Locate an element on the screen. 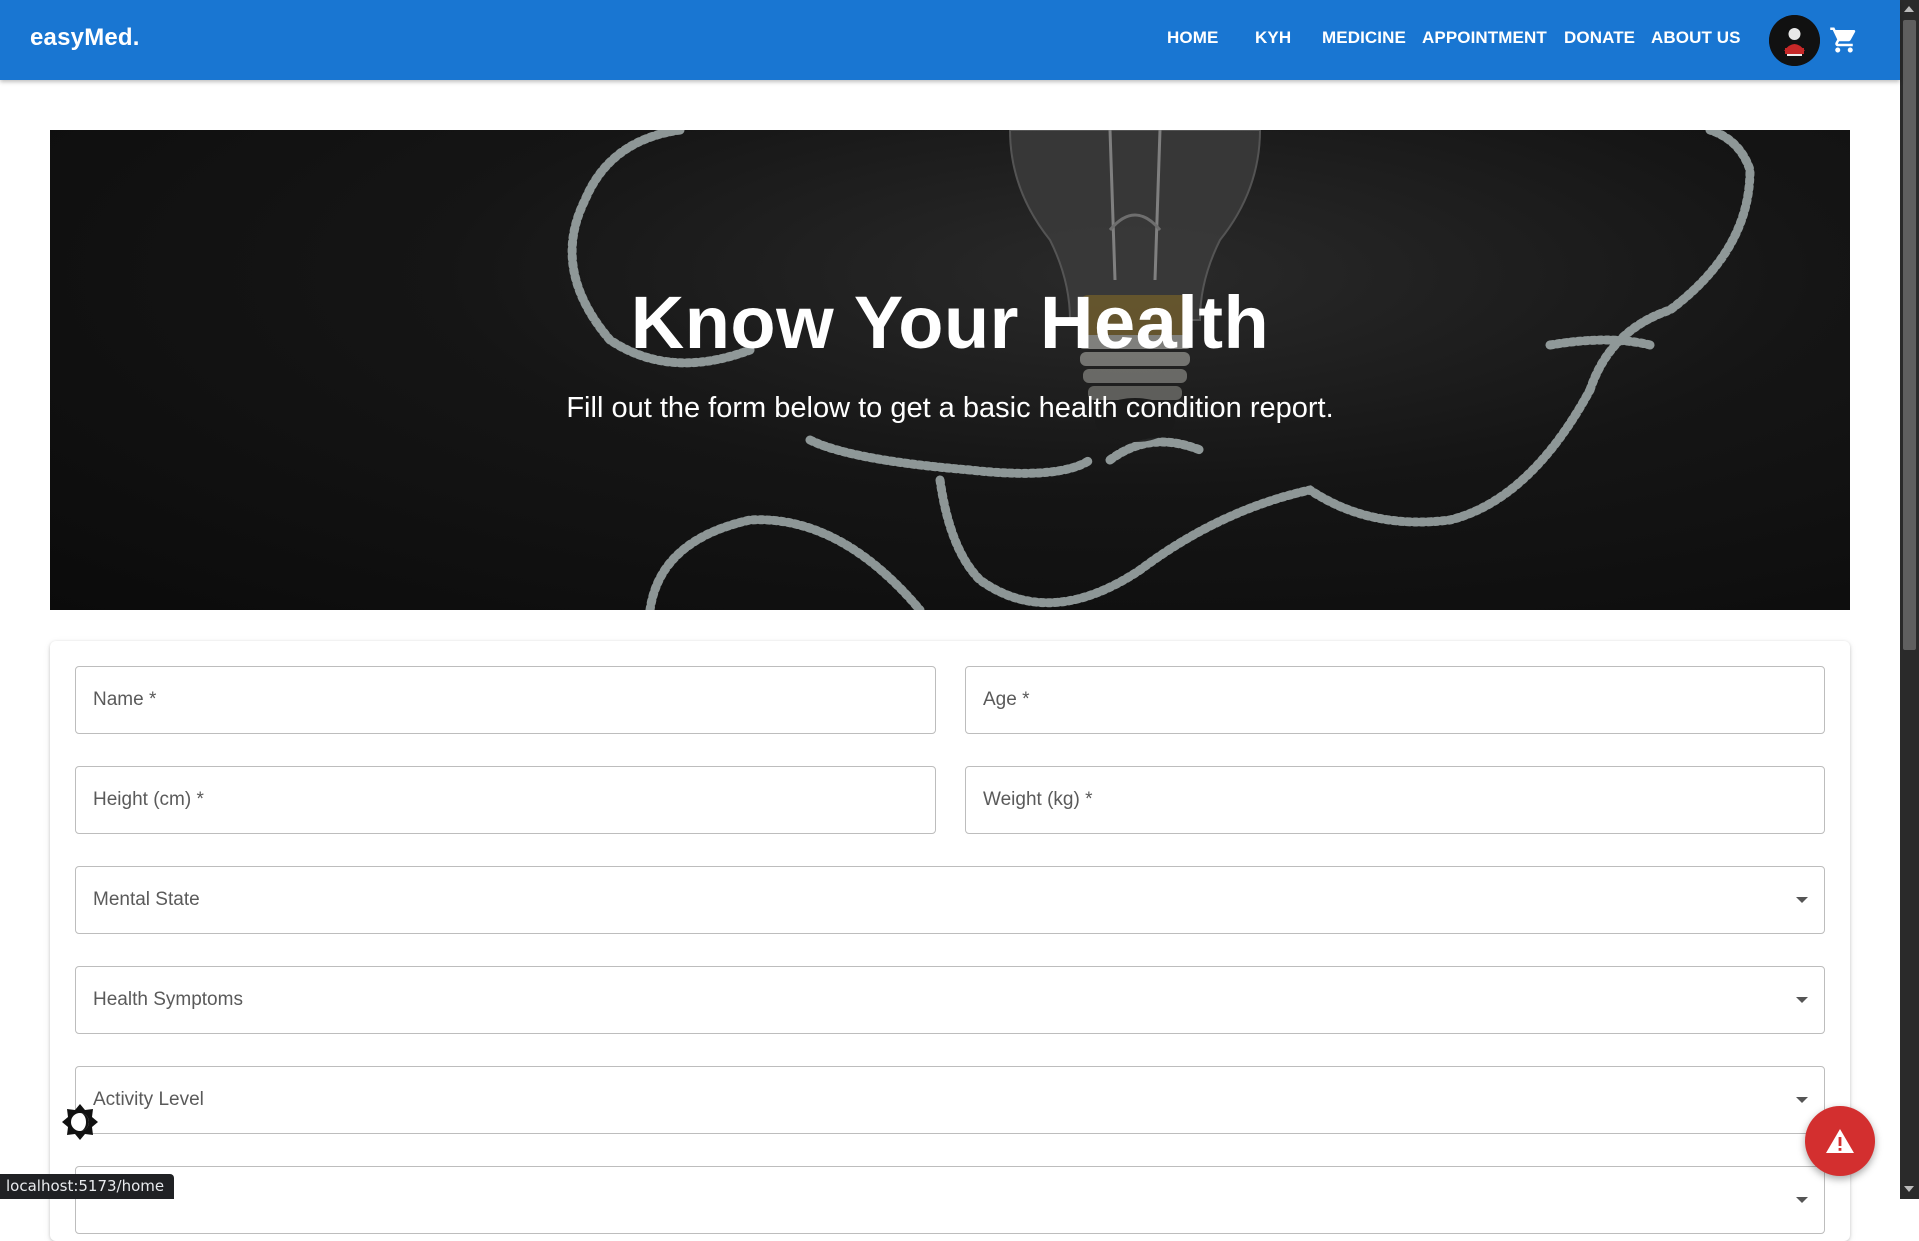 The image size is (1919, 1241). nav-appointment: APPOINTMENT is located at coordinates (1484, 38).